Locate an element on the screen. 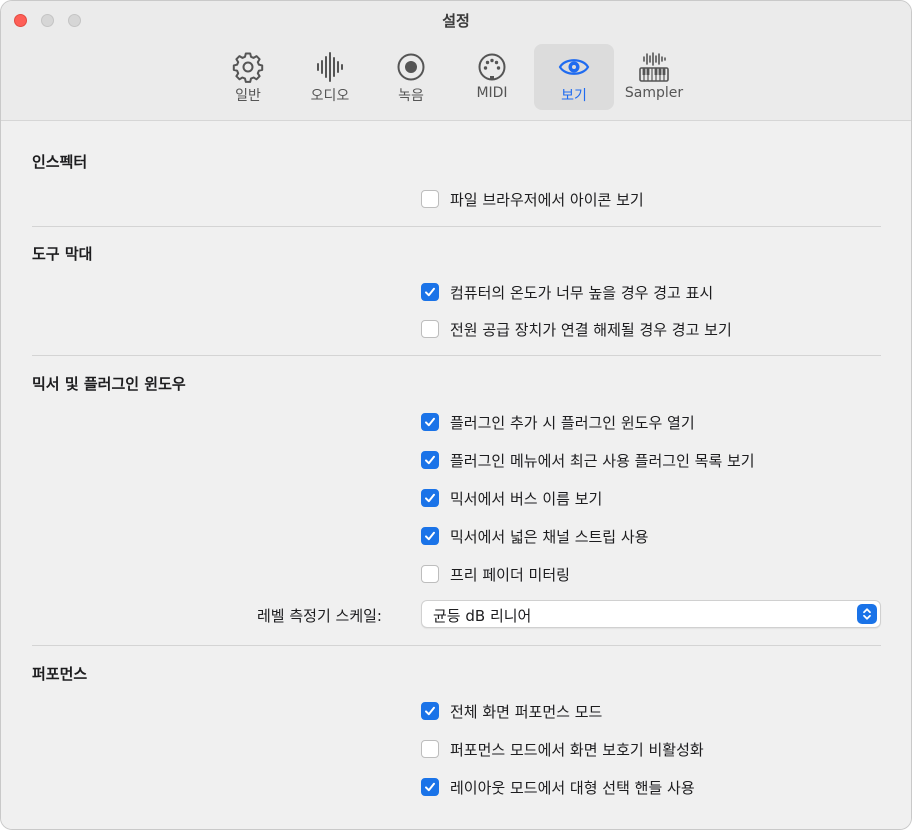 The image size is (912, 830). waveform-icon is located at coordinates (330, 67).